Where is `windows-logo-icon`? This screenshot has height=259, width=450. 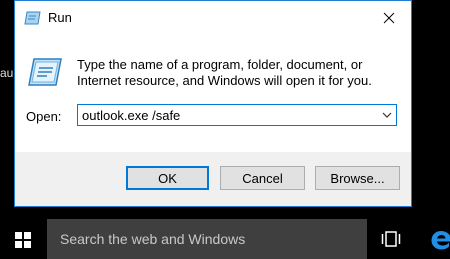
windows-logo-icon is located at coordinates (23, 240).